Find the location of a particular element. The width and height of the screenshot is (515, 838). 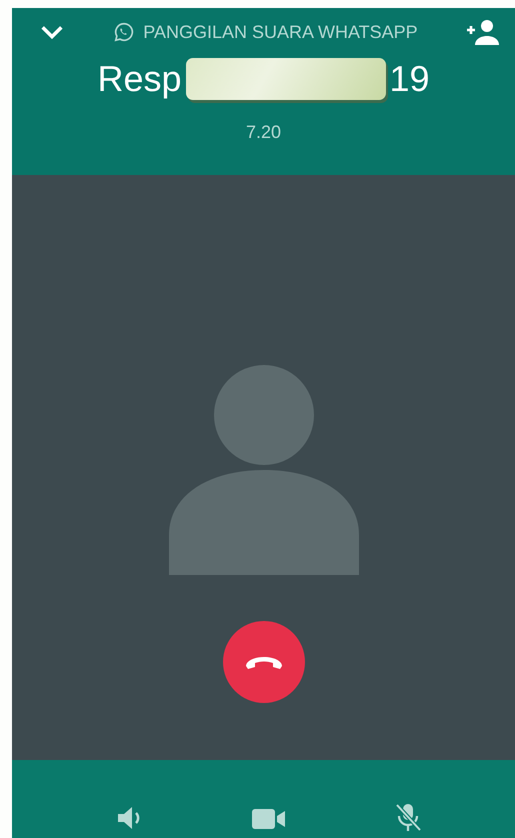

call-duration: 7.20 is located at coordinates (264, 132).